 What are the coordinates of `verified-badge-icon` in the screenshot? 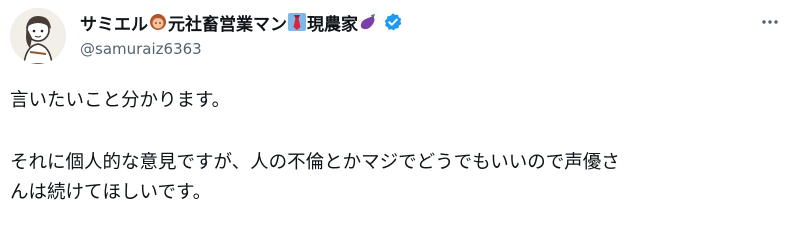 It's located at (393, 22).